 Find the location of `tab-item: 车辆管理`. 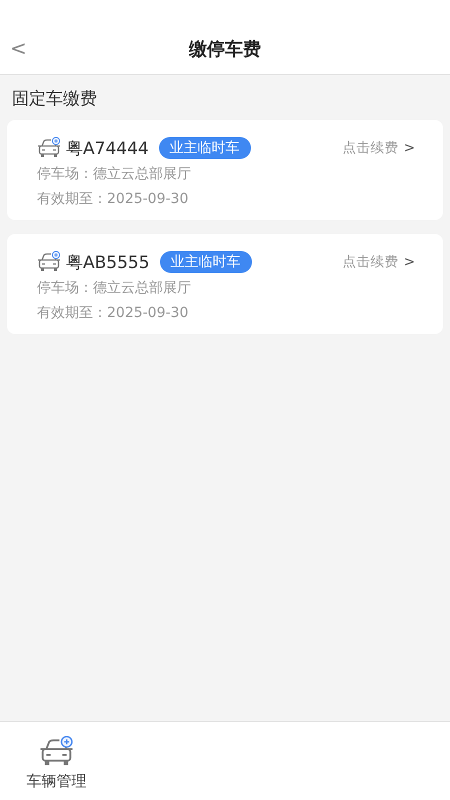

tab-item: 车辆管理 is located at coordinates (56, 761).